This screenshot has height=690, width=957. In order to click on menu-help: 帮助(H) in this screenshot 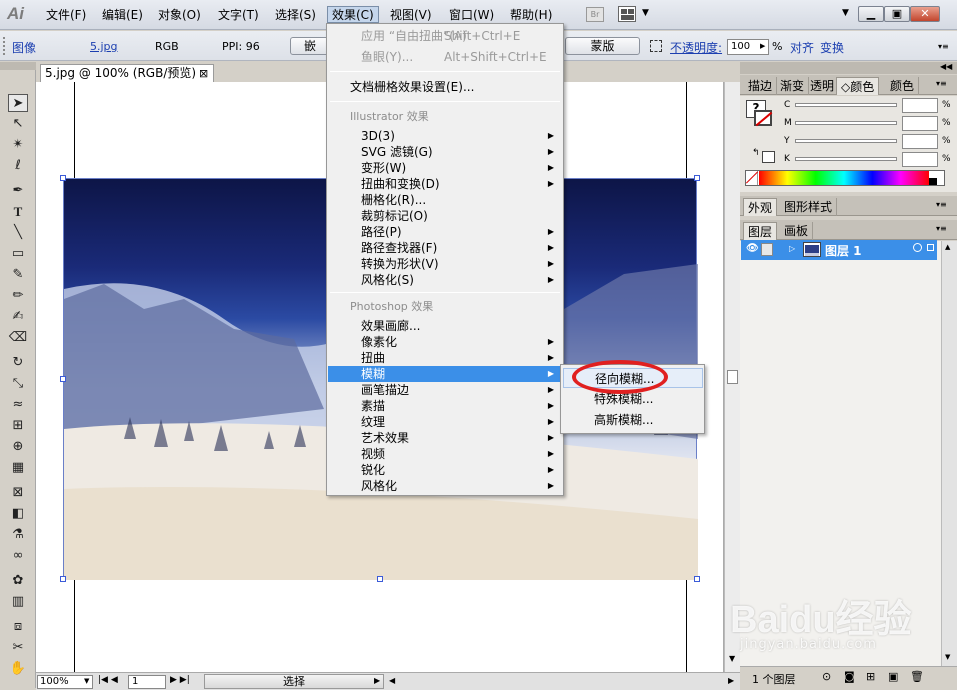, I will do `click(531, 15)`.